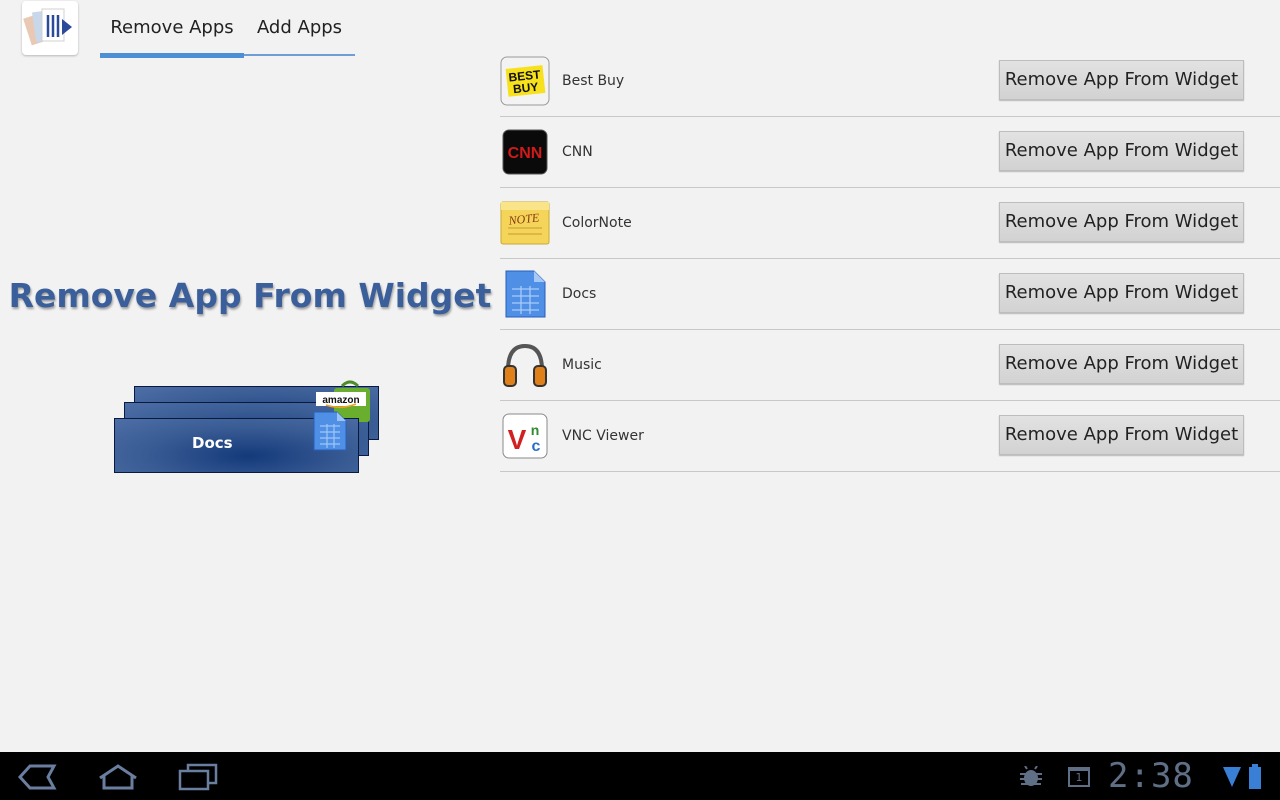 This screenshot has width=1280, height=800. I want to click on tab-bar: Remove Apps Add Apps, so click(227, 29).